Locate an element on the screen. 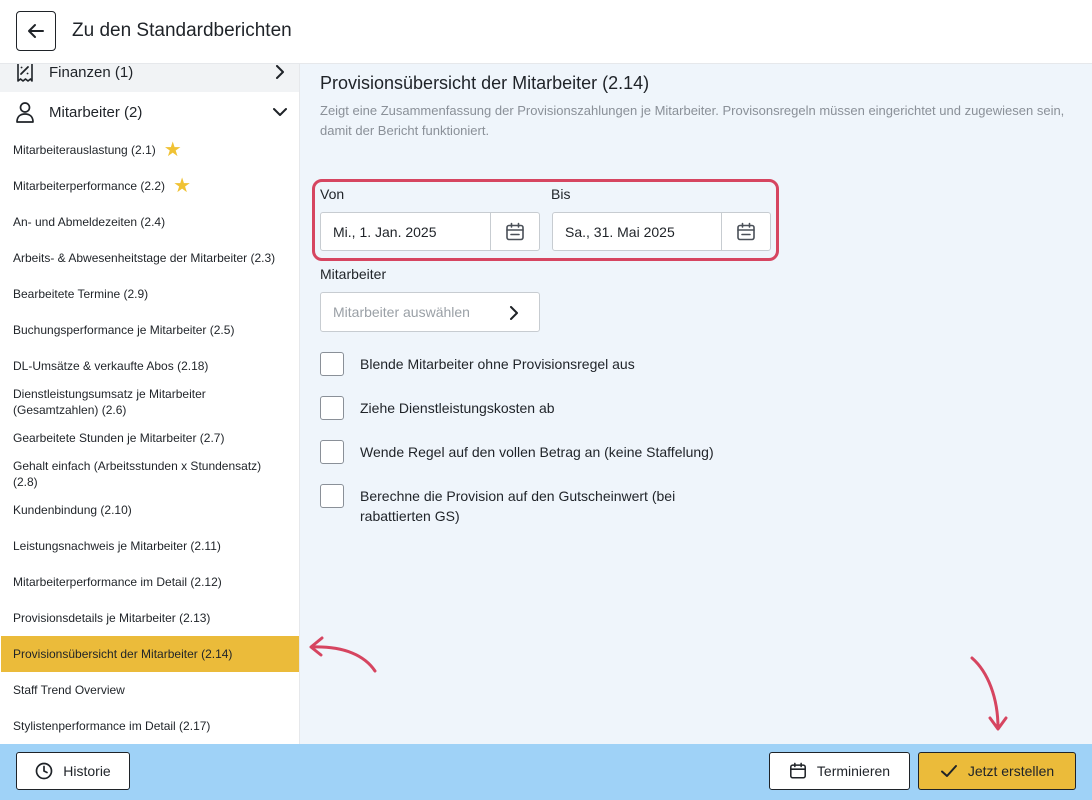 Image resolution: width=1092 pixels, height=800 pixels. sidebar-item-provisionsdetails: Provisionsdetails je Mitarbeiter (2.13) is located at coordinates (150, 618).